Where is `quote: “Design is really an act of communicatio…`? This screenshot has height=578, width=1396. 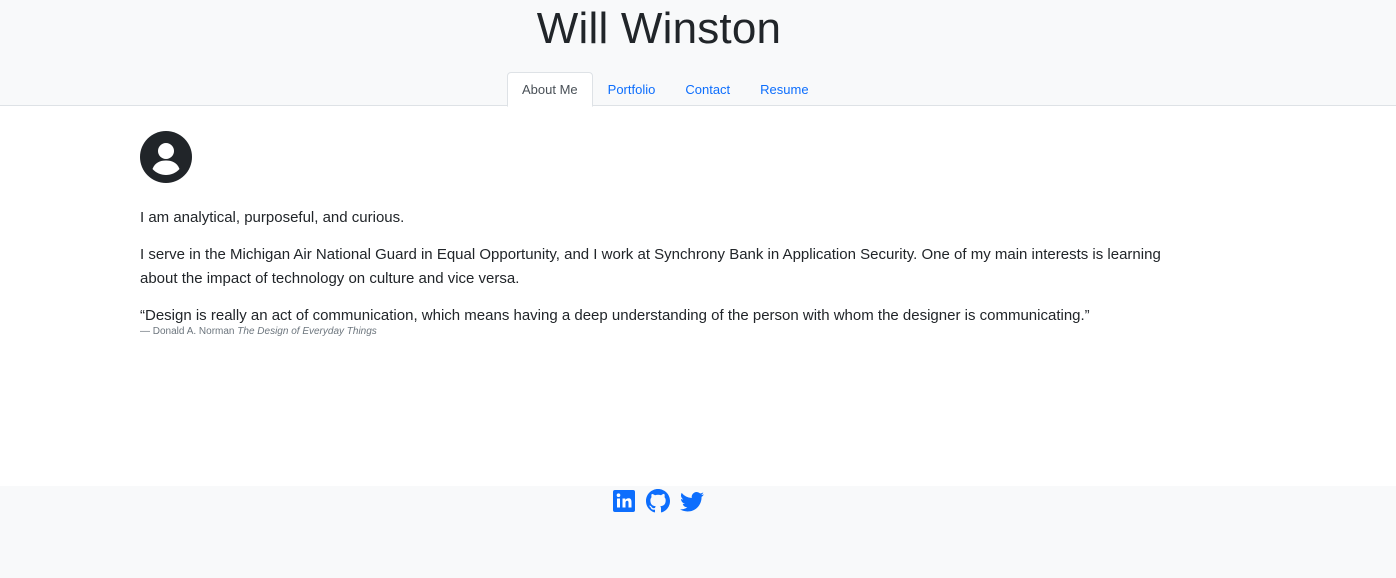 quote: “Design is really an act of communicatio… is located at coordinates (660, 316).